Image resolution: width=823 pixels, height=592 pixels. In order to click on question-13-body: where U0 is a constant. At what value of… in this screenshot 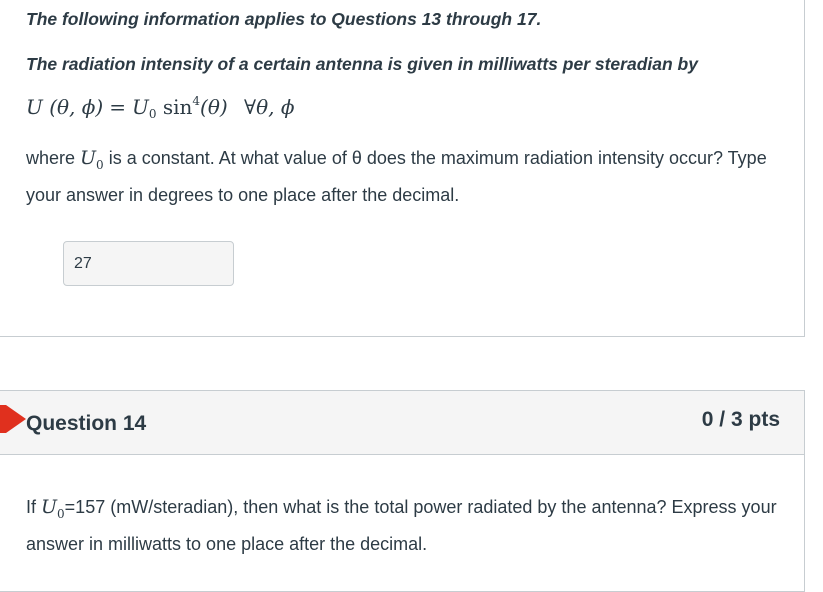, I will do `click(406, 176)`.